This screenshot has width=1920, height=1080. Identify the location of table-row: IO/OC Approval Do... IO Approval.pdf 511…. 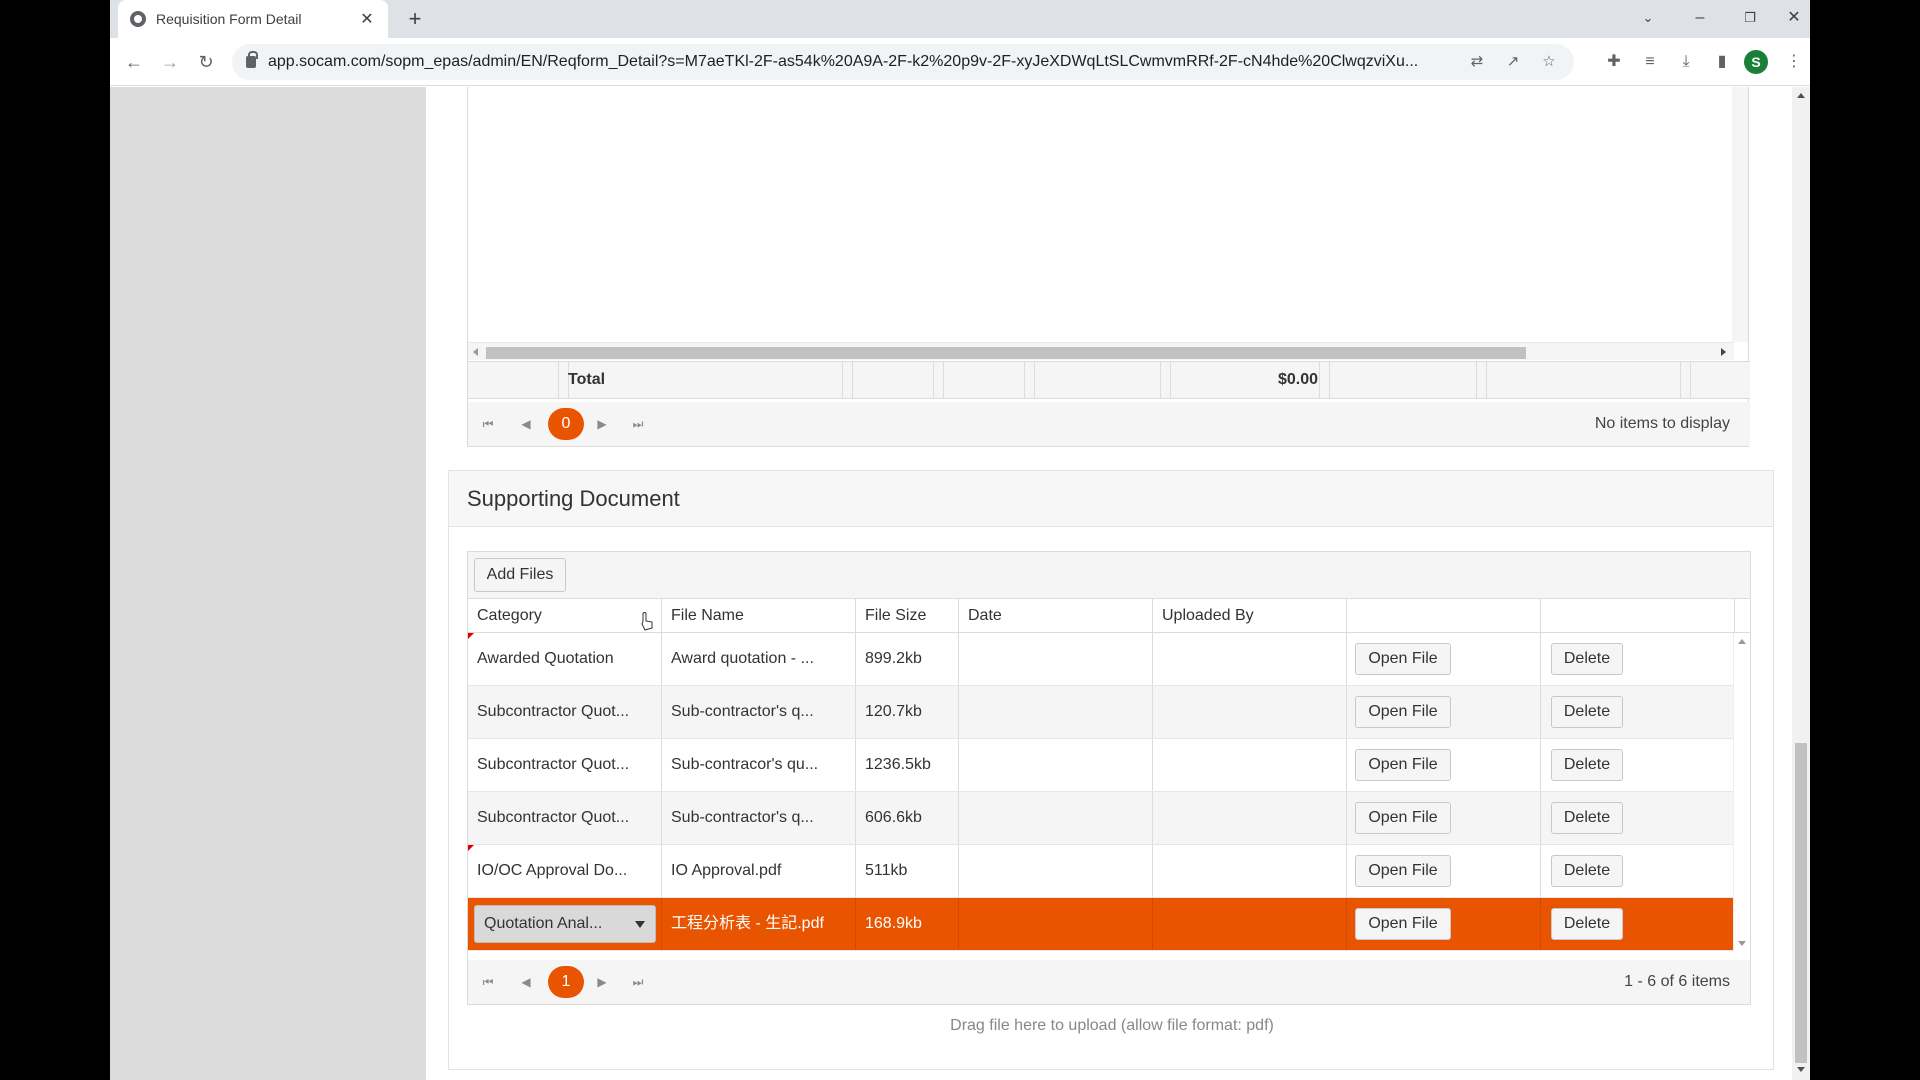
(1100, 871).